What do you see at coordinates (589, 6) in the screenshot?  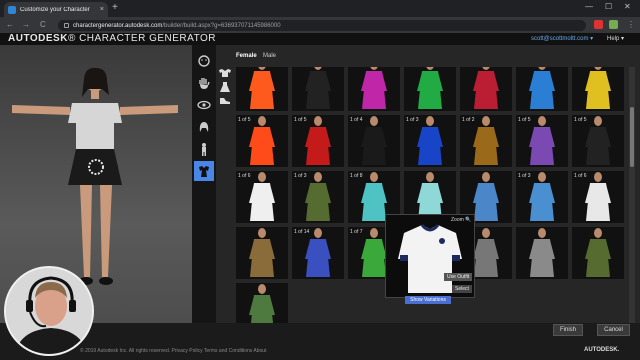 I see `minimize-button: —` at bounding box center [589, 6].